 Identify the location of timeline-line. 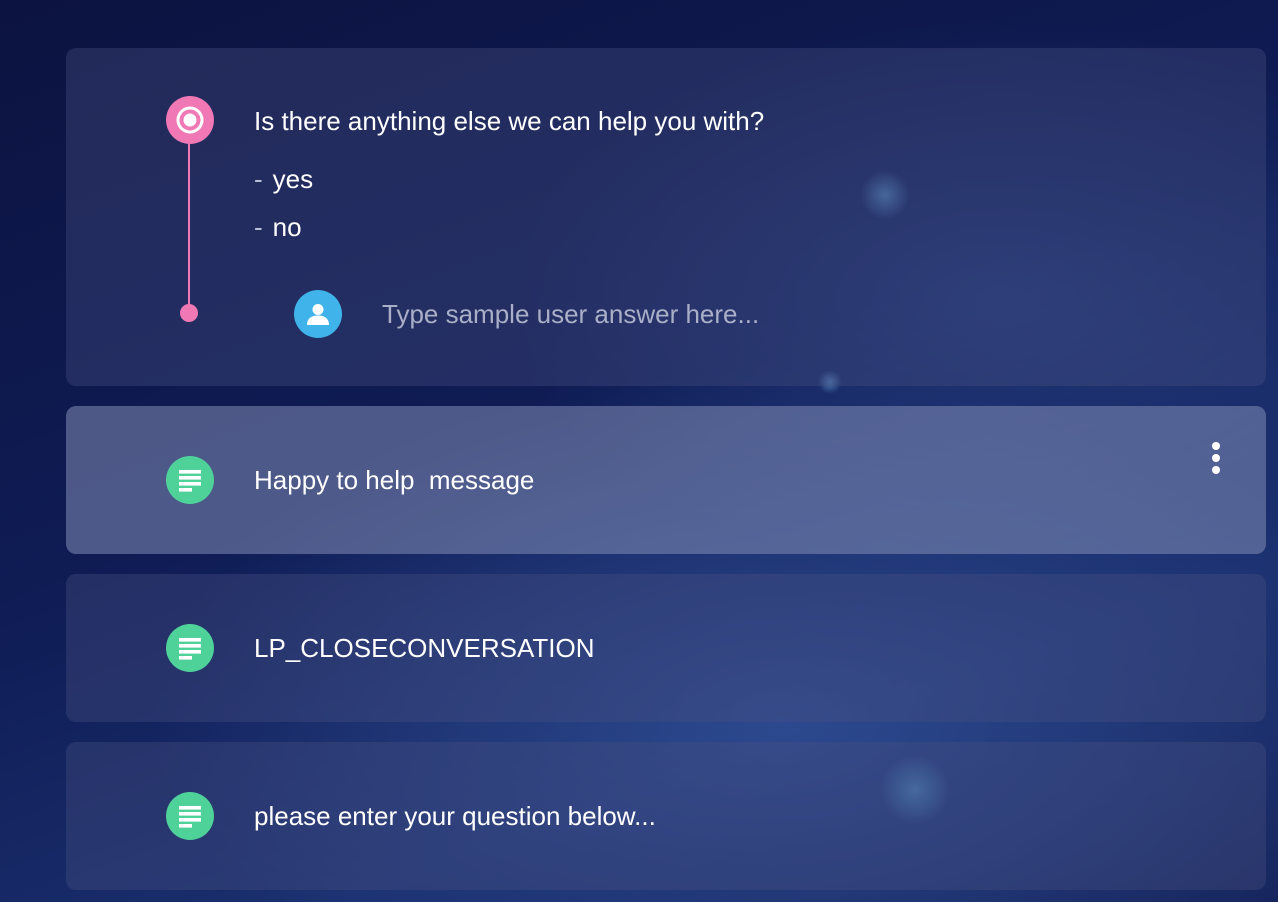
(189, 228).